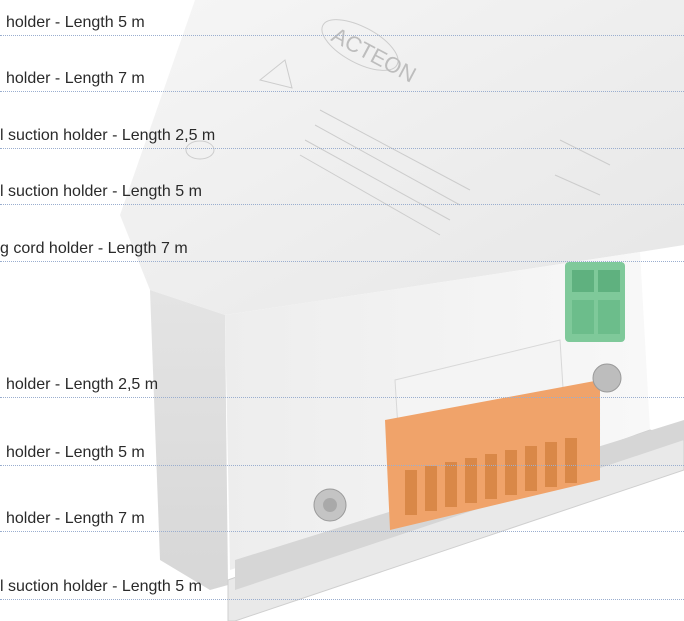  I want to click on list-item-label: holder - Length 2,5 m, so click(82, 384).